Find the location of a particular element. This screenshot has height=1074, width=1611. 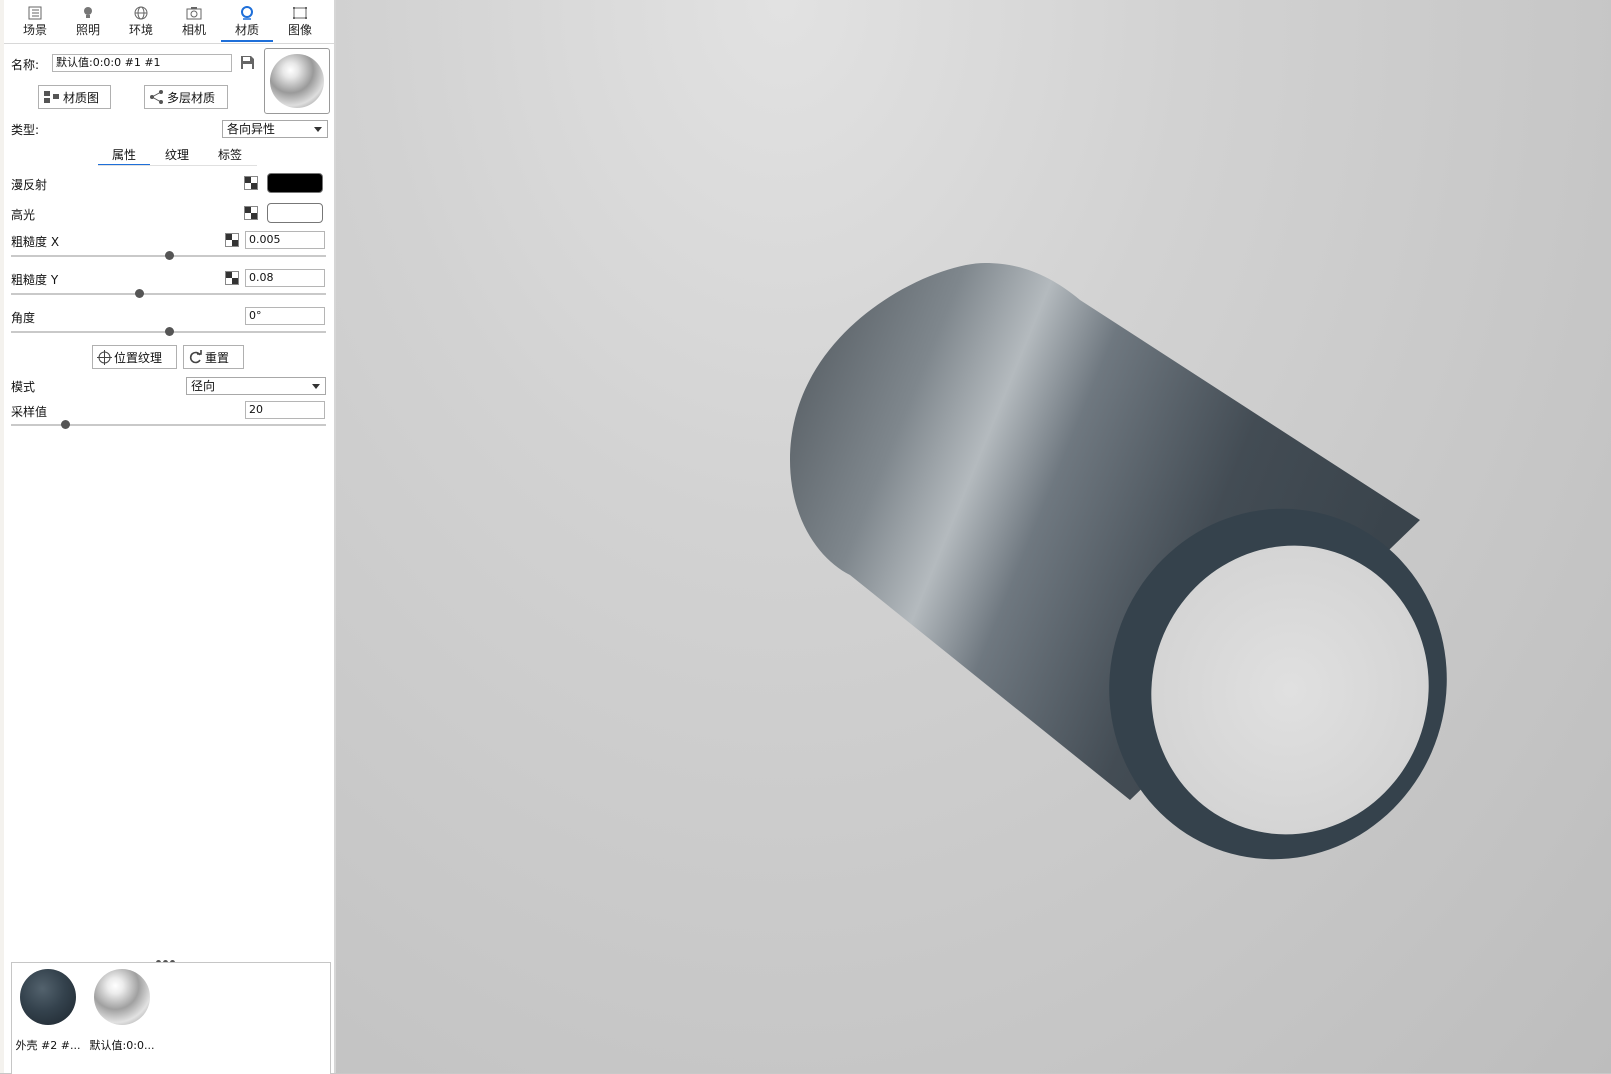

specular-color-swatch is located at coordinates (295, 213).